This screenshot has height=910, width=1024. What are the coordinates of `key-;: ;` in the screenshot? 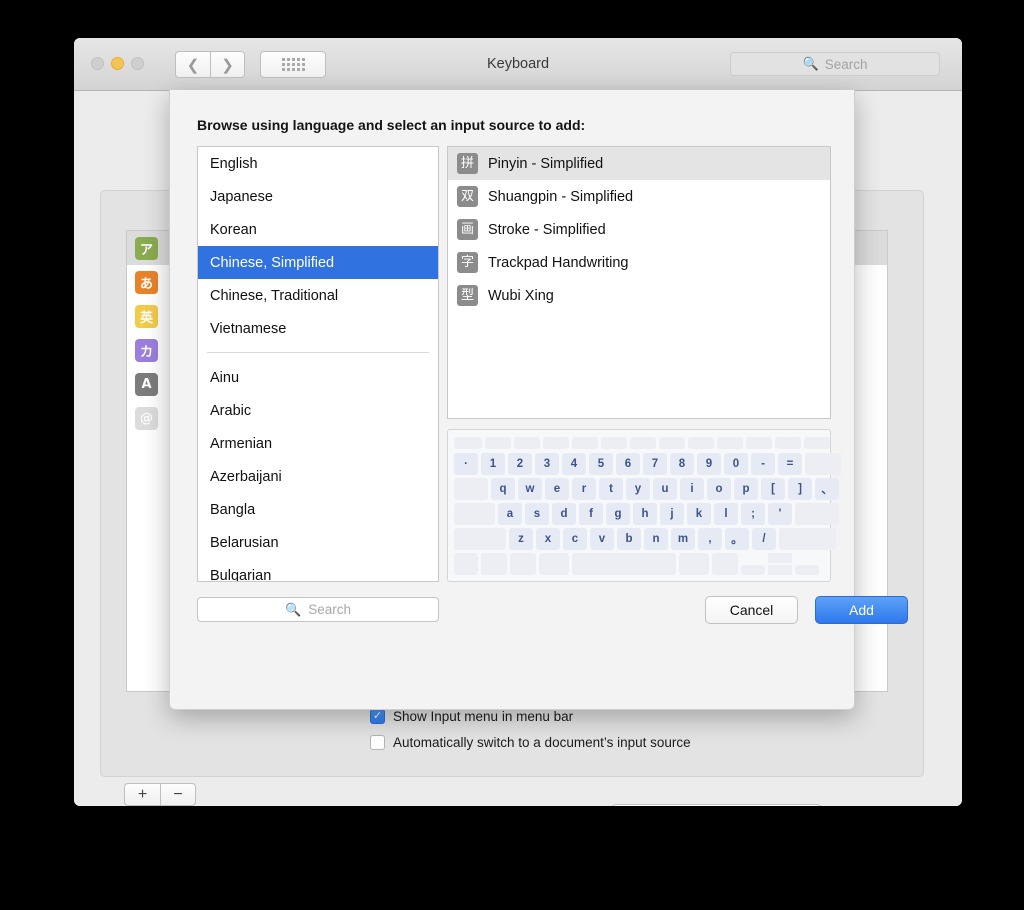 It's located at (753, 514).